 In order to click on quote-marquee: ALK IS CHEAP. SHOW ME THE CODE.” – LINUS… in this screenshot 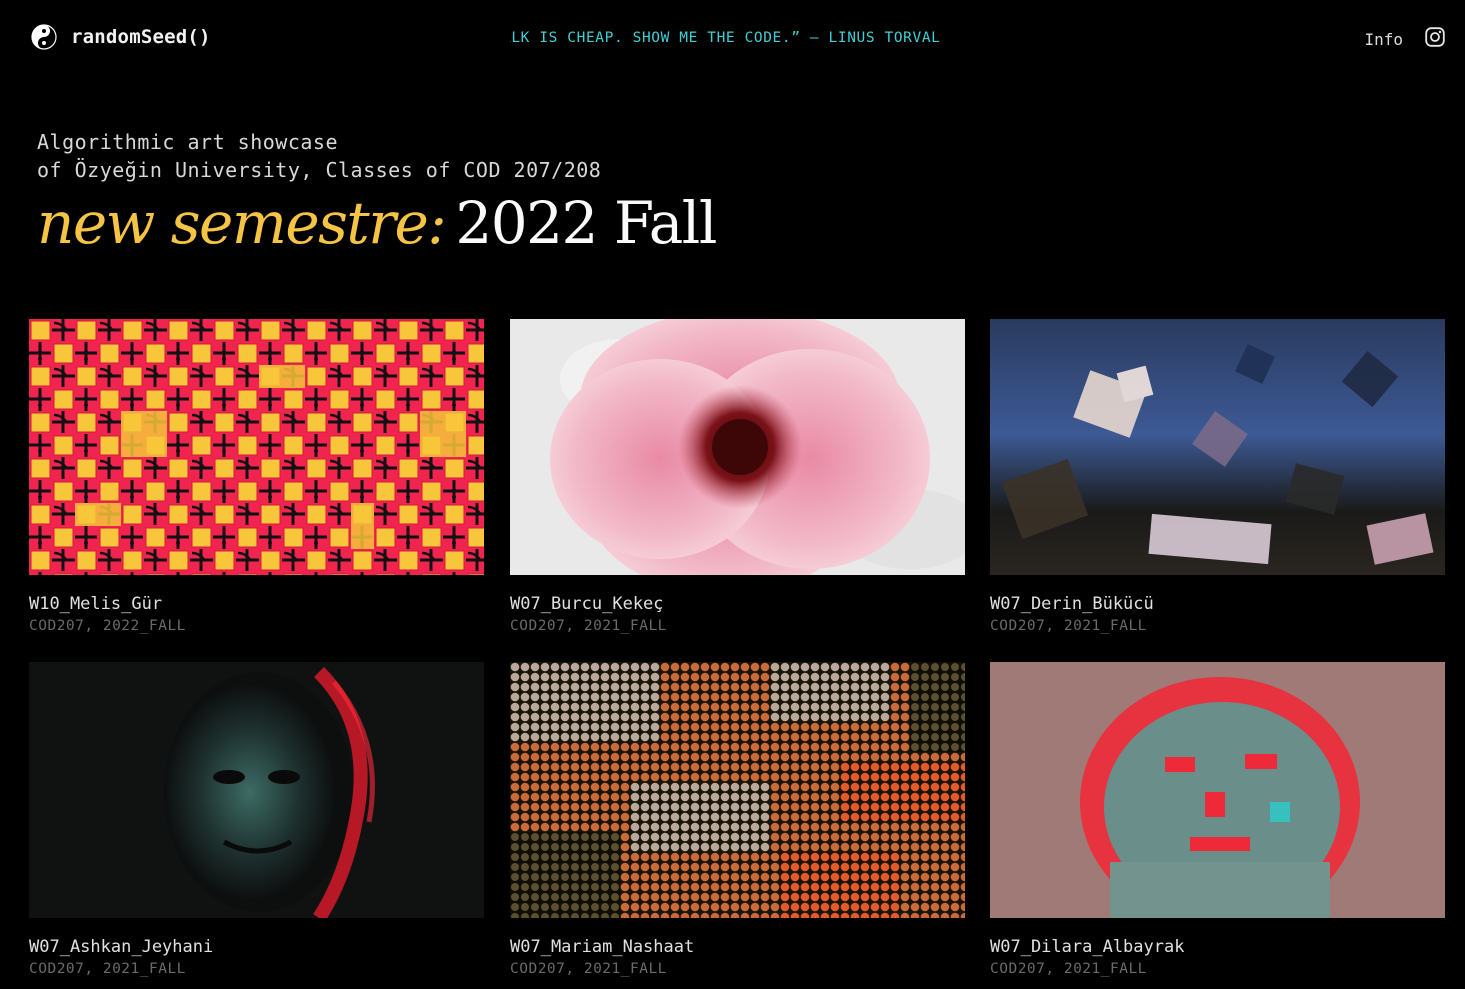, I will do `click(737, 38)`.